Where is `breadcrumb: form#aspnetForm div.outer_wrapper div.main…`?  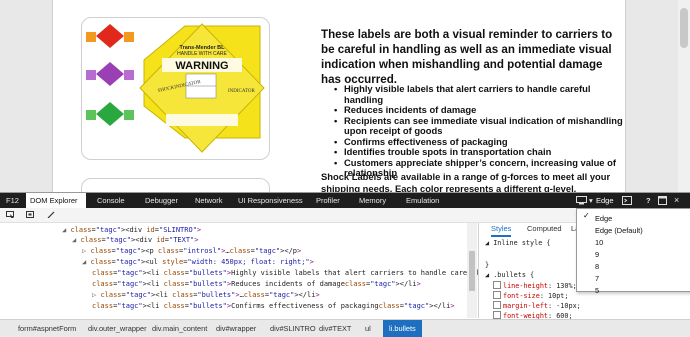 breadcrumb: form#aspnetForm div.outer_wrapper div.main… is located at coordinates (345, 328).